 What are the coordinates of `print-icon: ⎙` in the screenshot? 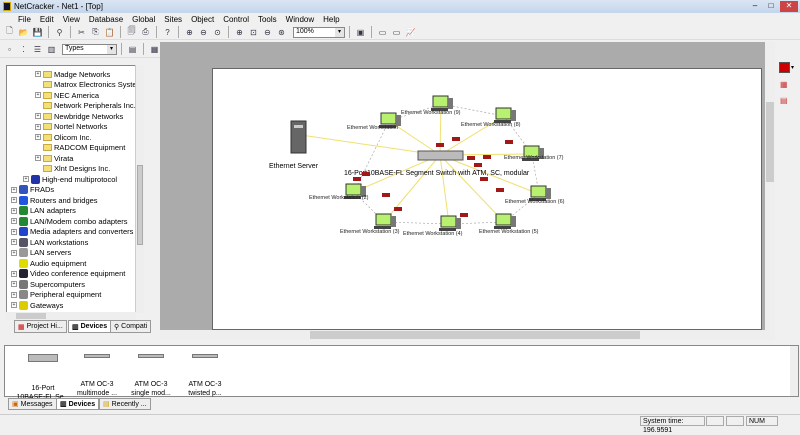 It's located at (145, 32).